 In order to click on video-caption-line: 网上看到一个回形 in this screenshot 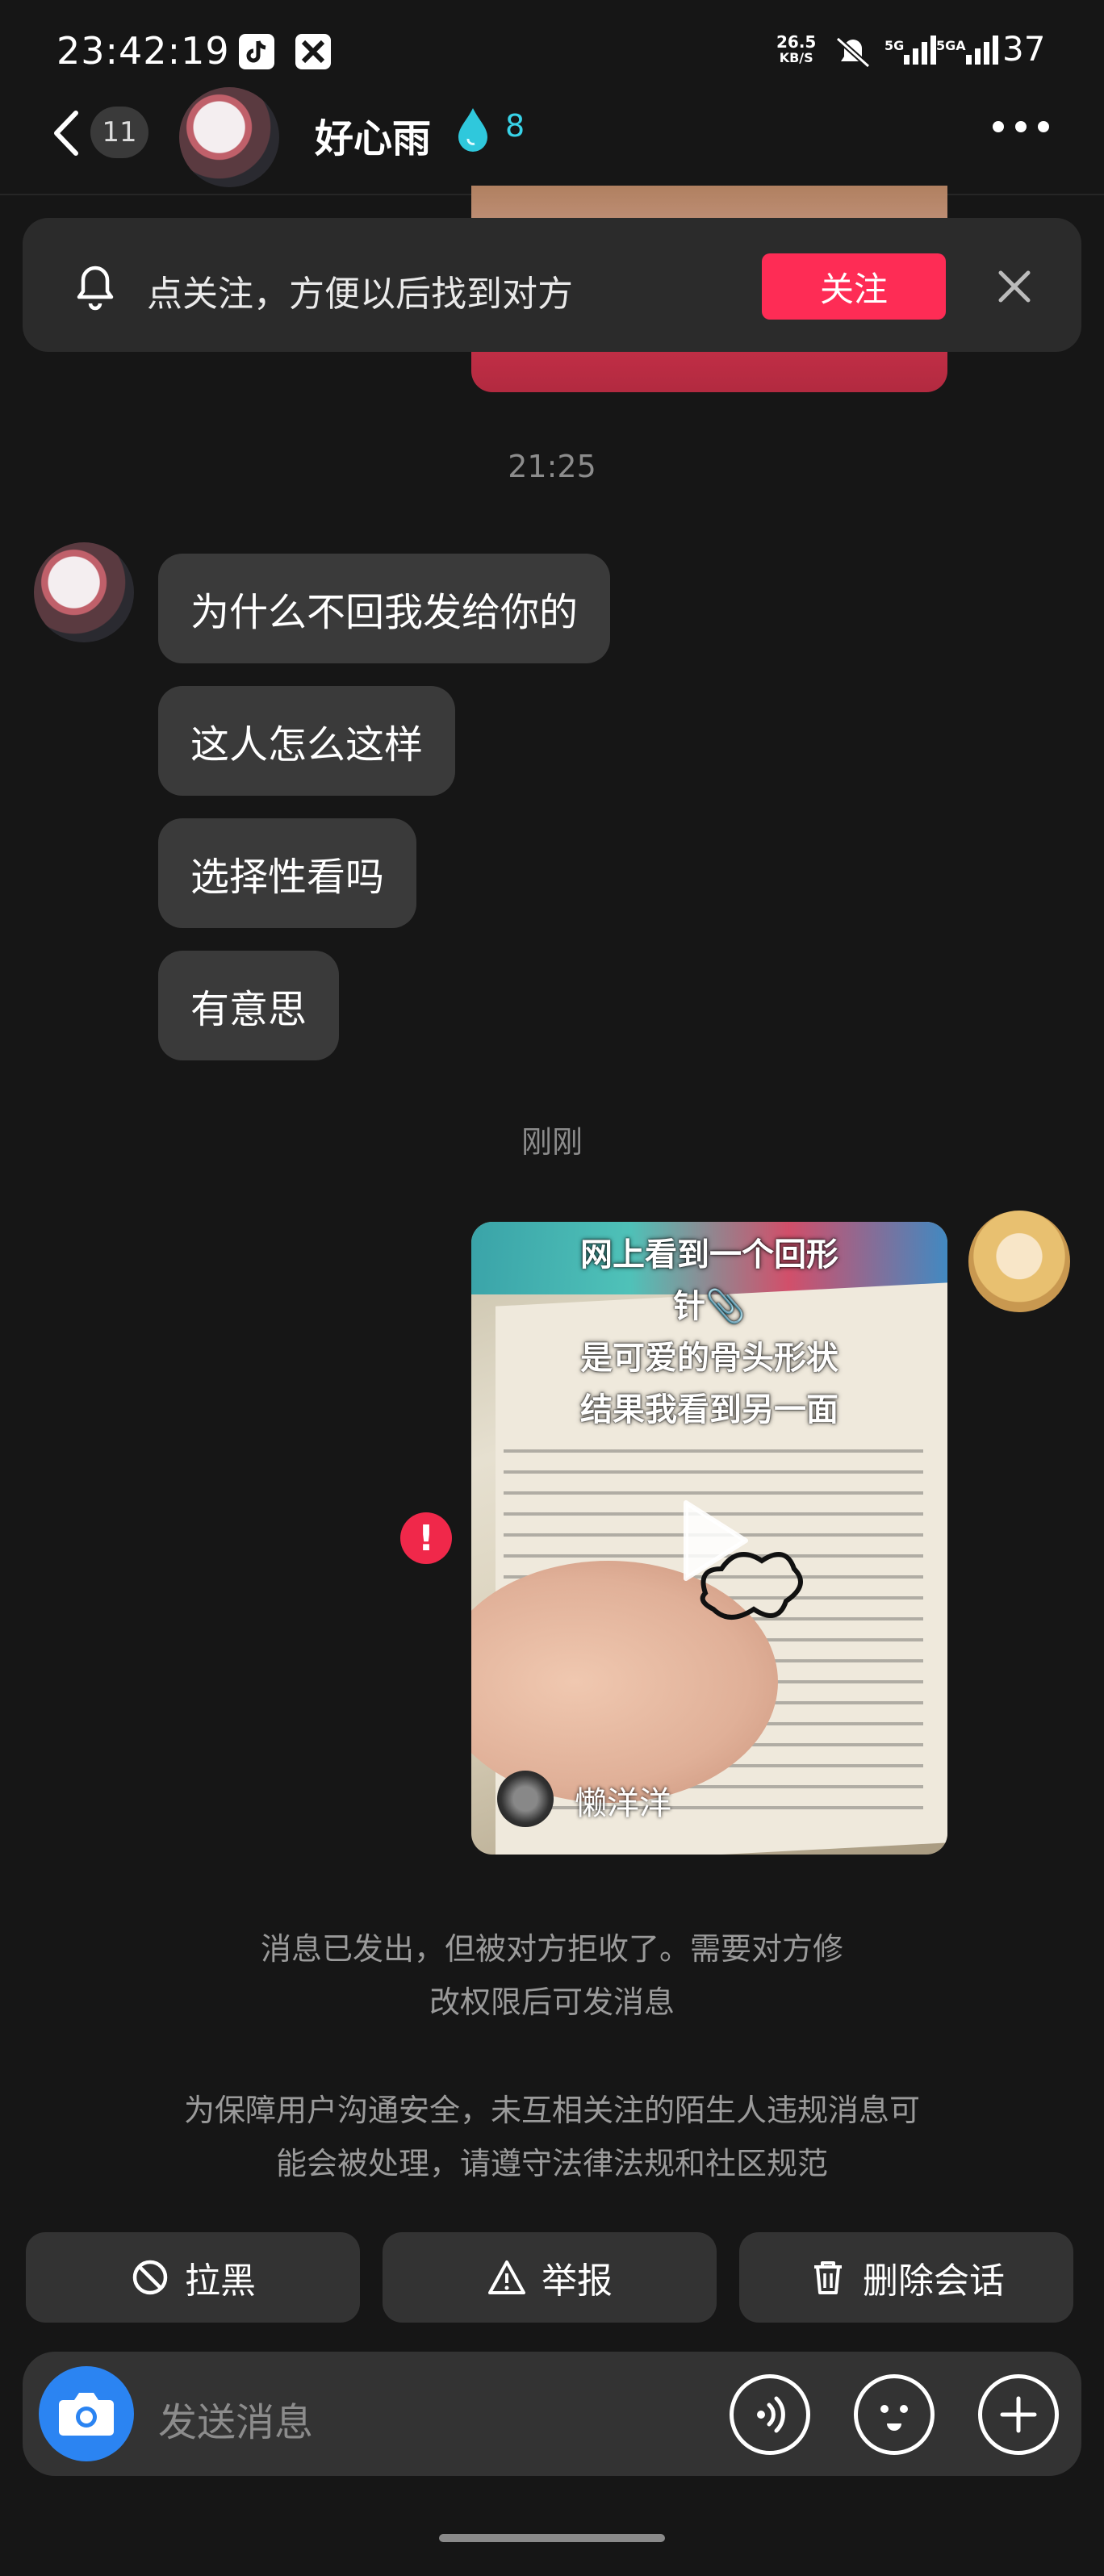, I will do `click(709, 1254)`.